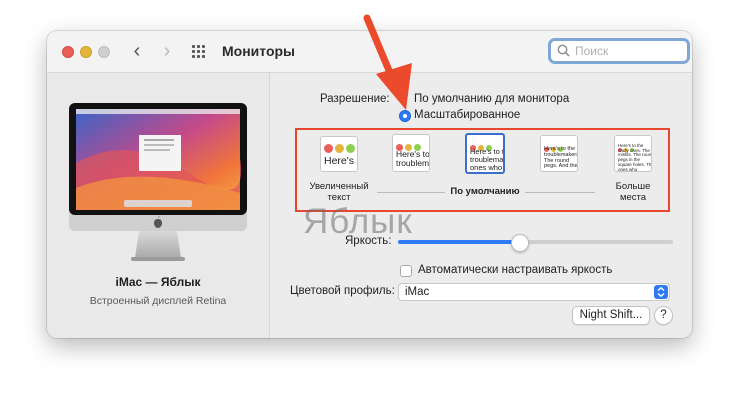  I want to click on display-name: iMac — Яблык, so click(158, 282).